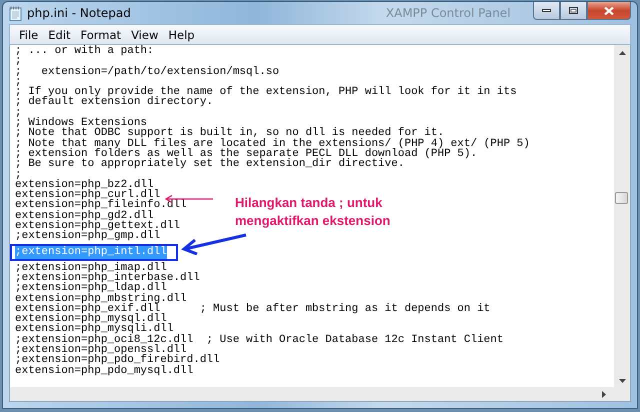 The image size is (640, 412). Describe the element at coordinates (209, 164) in the screenshot. I see `text-line: ; Be sure to appropriately set the extension_dir directive.` at that location.